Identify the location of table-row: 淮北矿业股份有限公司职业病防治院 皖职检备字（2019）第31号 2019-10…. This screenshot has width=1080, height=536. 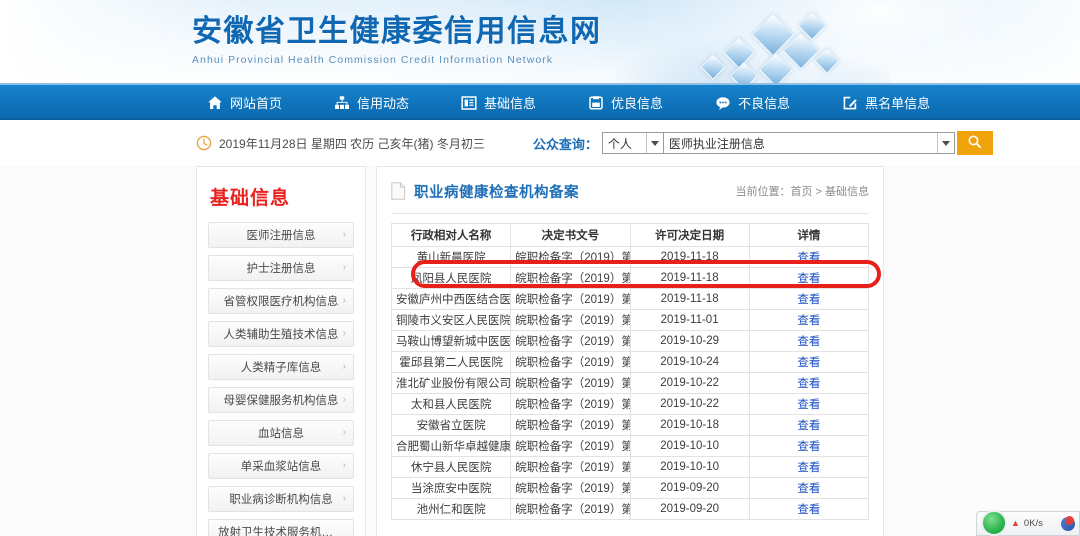
(630, 383).